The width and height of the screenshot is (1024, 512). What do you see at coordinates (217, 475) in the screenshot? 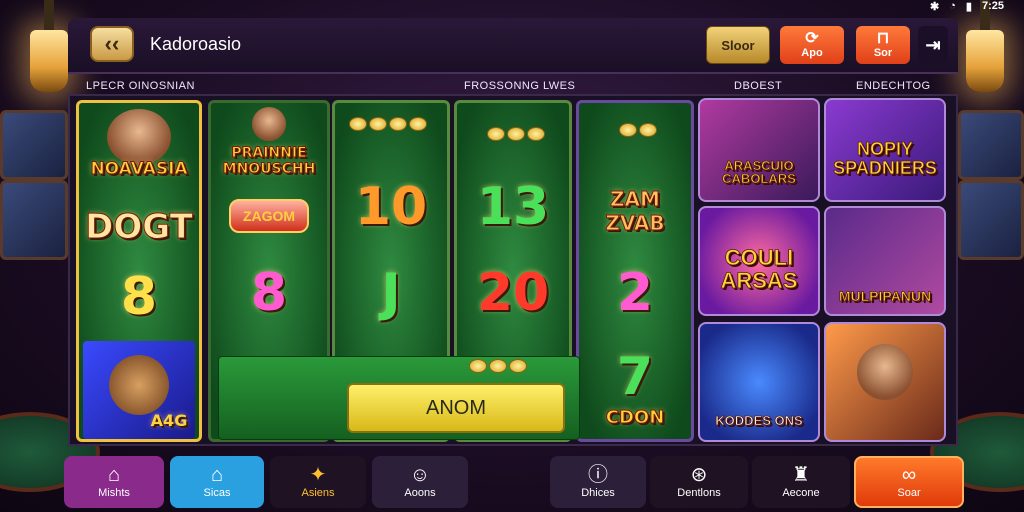
I see `house-icon: ⌂` at bounding box center [217, 475].